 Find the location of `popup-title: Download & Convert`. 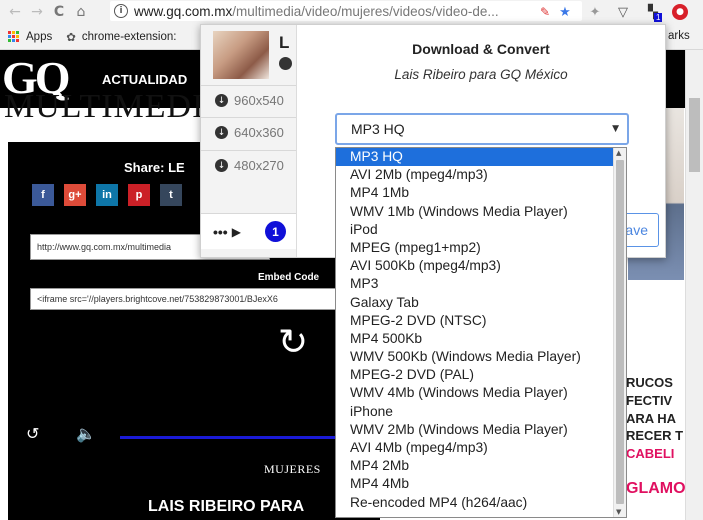

popup-title: Download & Convert is located at coordinates (481, 49).